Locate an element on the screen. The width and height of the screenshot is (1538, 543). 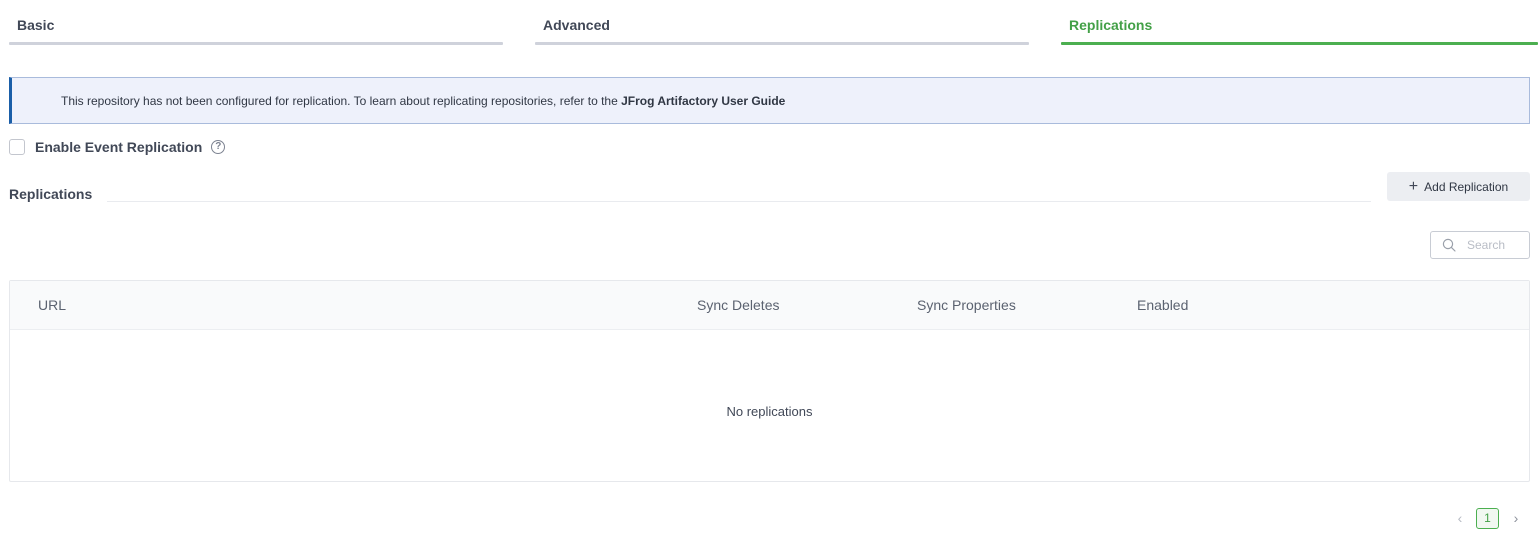
column-header-sync-deletes: Sync Deletes is located at coordinates (738, 305).